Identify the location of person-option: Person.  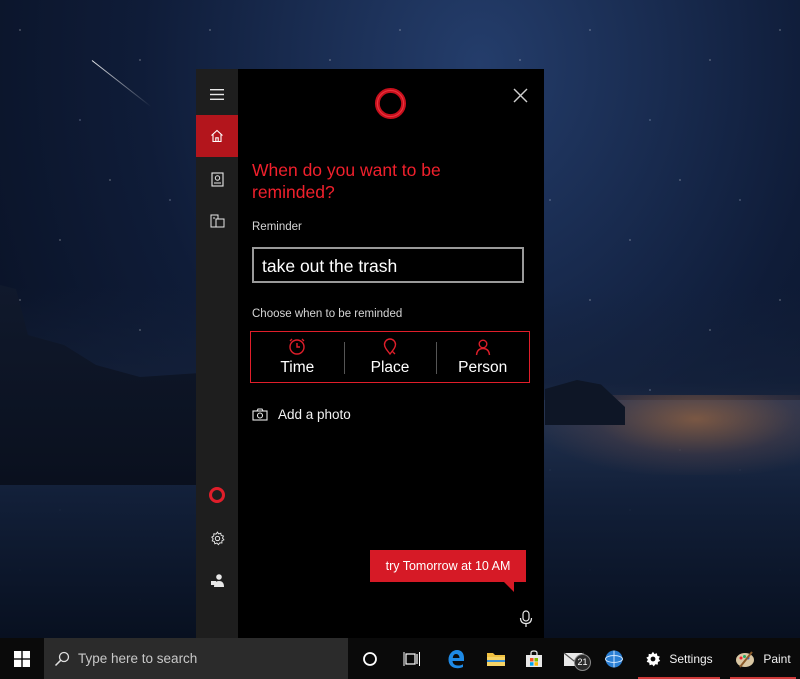
(482, 357).